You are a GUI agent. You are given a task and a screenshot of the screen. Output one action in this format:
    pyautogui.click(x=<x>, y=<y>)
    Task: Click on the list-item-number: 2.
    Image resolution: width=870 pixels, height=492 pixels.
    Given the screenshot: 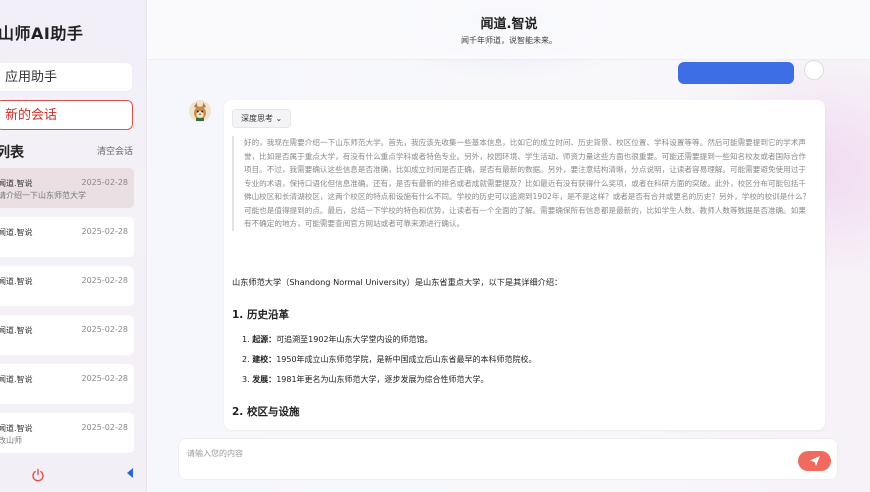 What is the action you would take?
    pyautogui.click(x=246, y=359)
    